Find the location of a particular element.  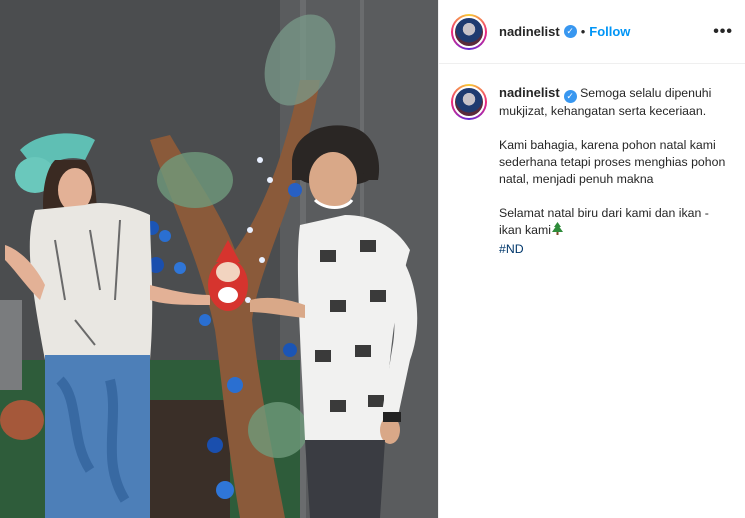

more-options-icon: ••• is located at coordinates (723, 32).